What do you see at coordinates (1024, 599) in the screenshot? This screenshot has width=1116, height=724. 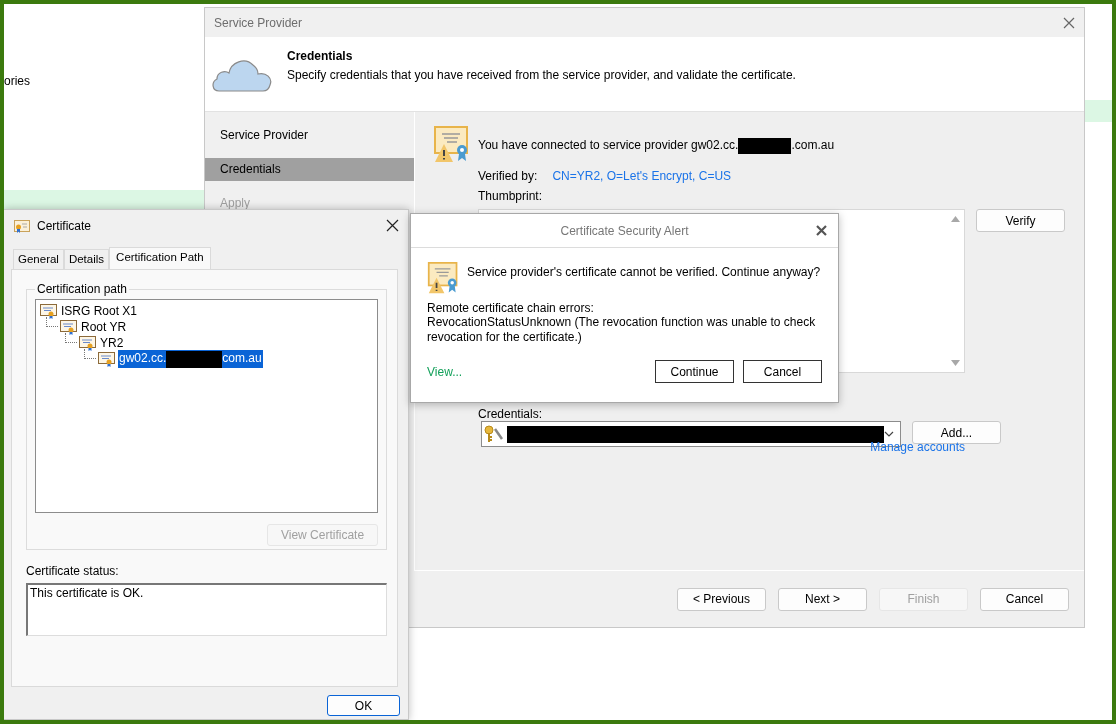 I see `wizard-button: Cancel` at bounding box center [1024, 599].